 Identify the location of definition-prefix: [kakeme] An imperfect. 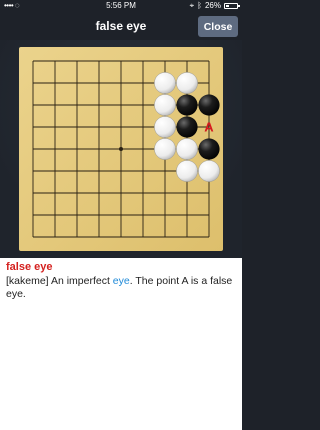
(59, 281).